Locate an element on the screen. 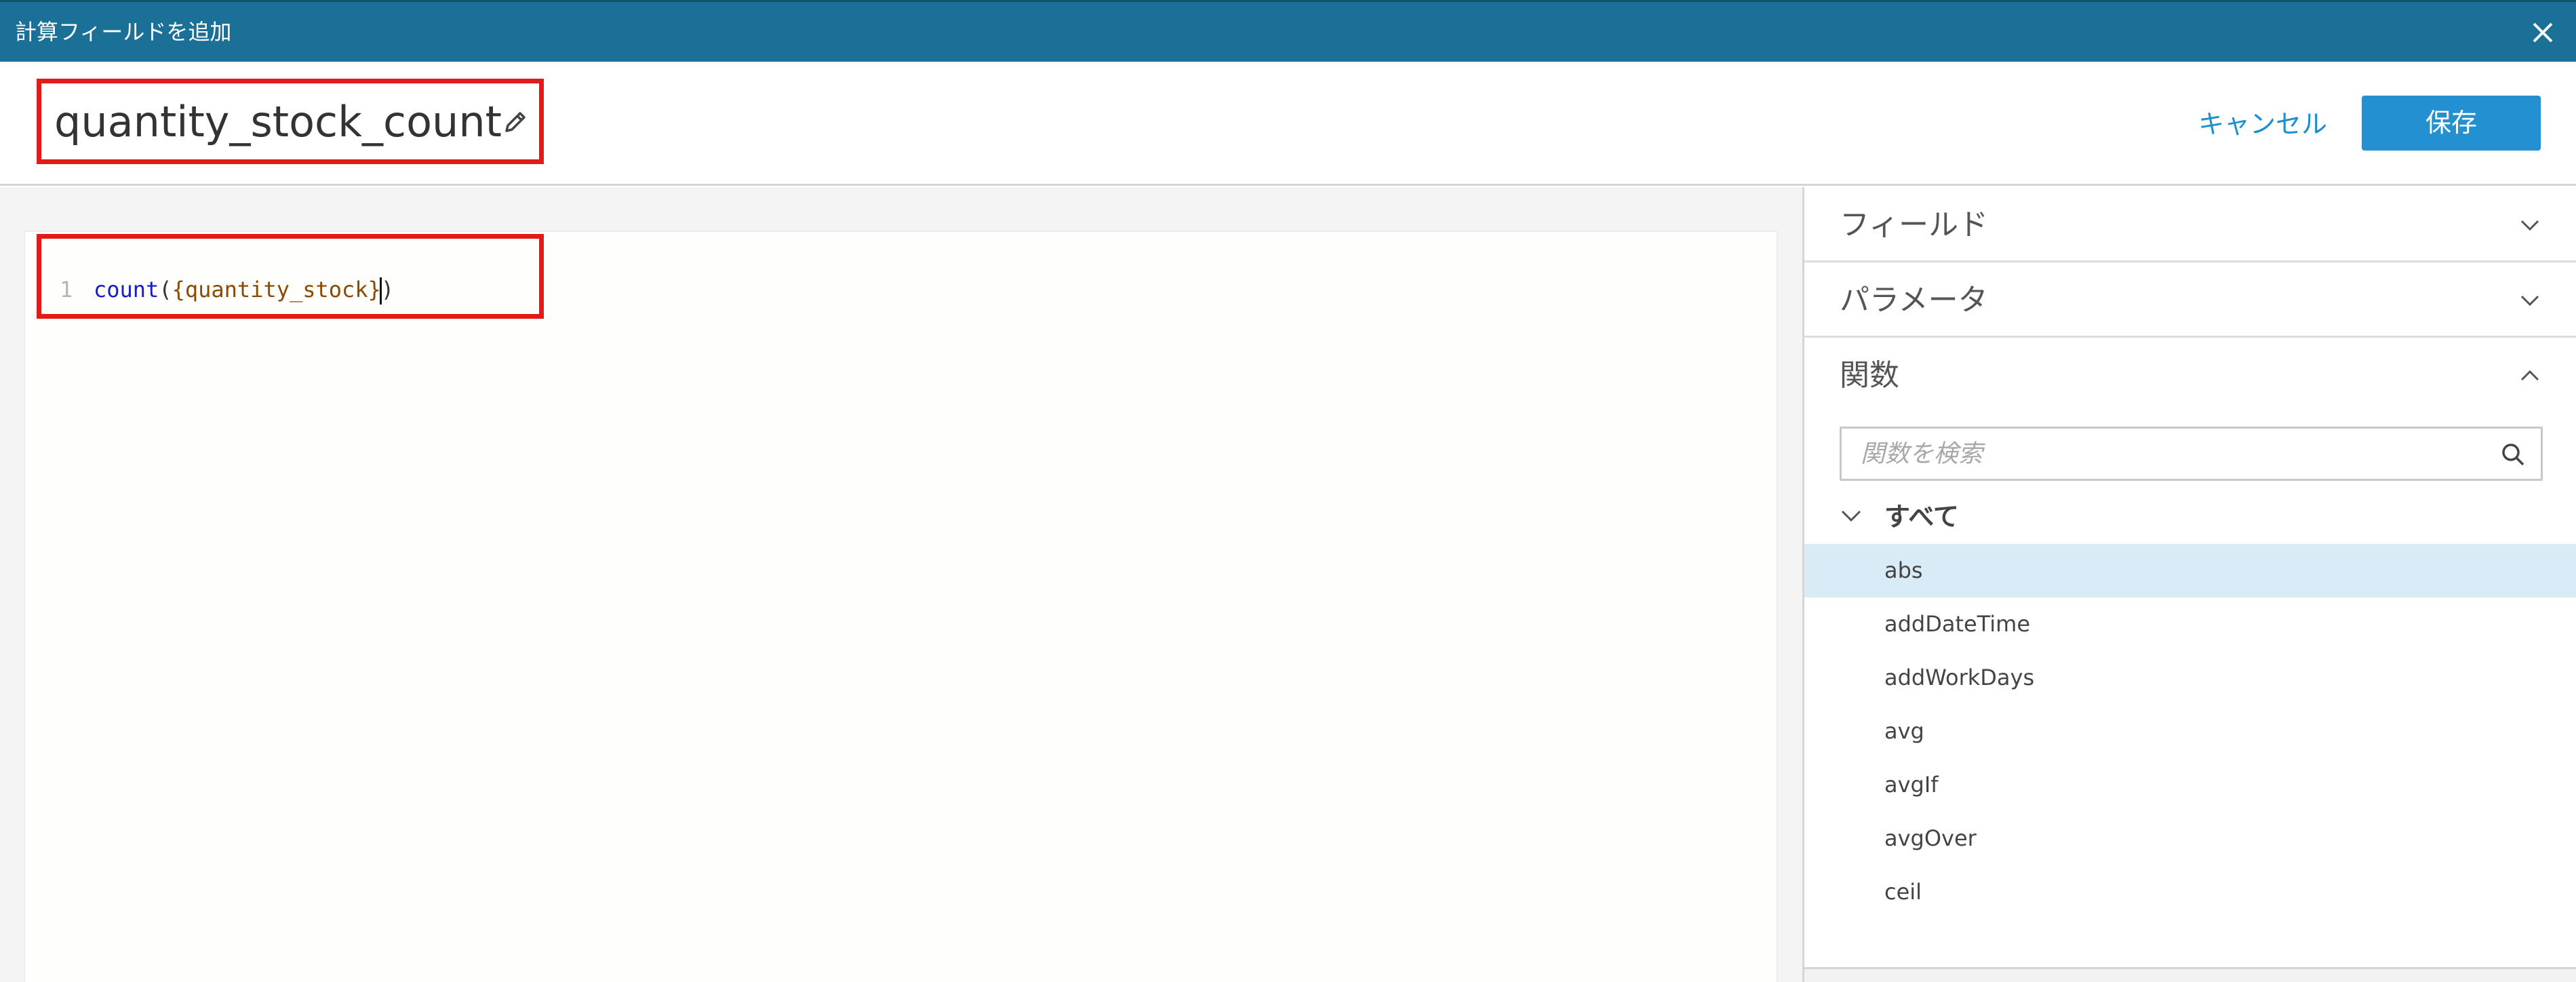 The image size is (2576, 982). section-fields-label: フィールド is located at coordinates (1914, 225).